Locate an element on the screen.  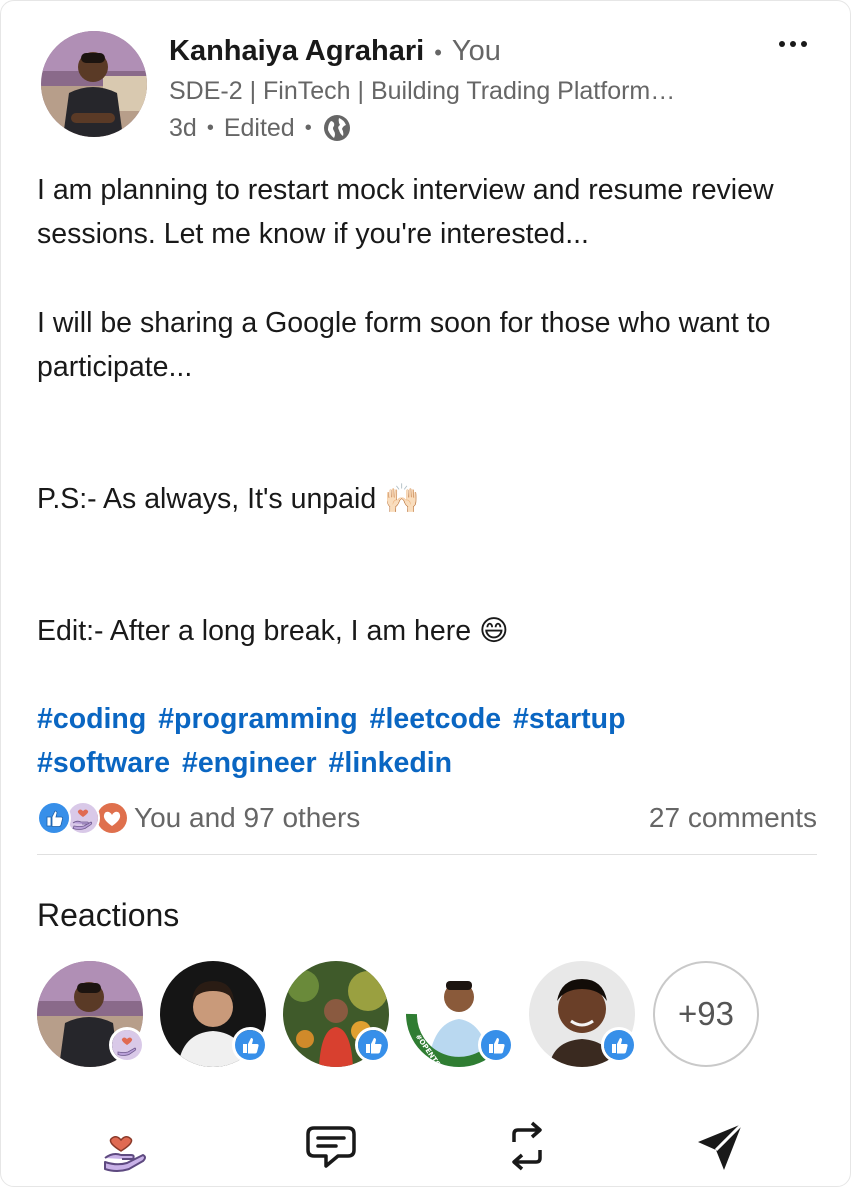
support-reaction-icon is located at coordinates (127, 1149).